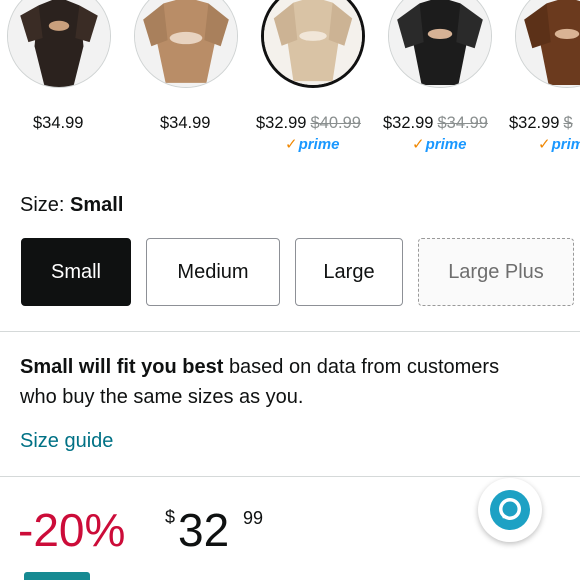  I want to click on size-selected-value: Small, so click(97, 205).